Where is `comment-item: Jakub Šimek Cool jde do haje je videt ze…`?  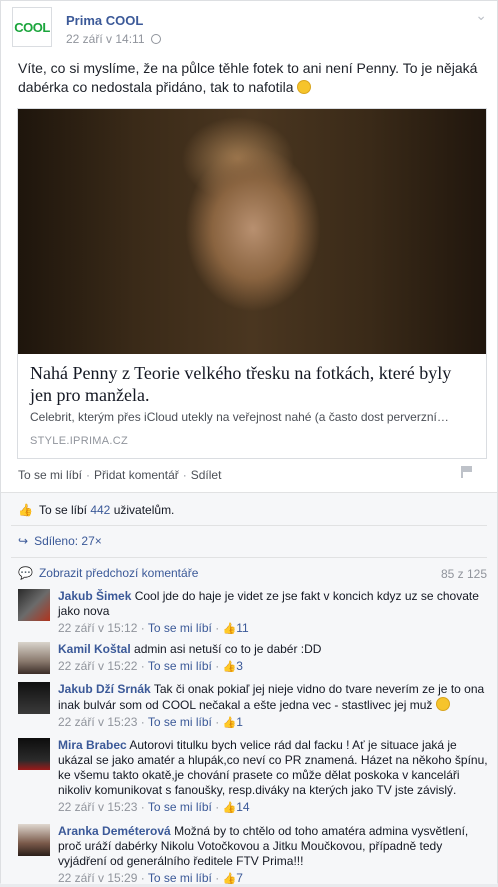 comment-item: Jakub Šimek Cool jde do haje je videt ze… is located at coordinates (254, 613).